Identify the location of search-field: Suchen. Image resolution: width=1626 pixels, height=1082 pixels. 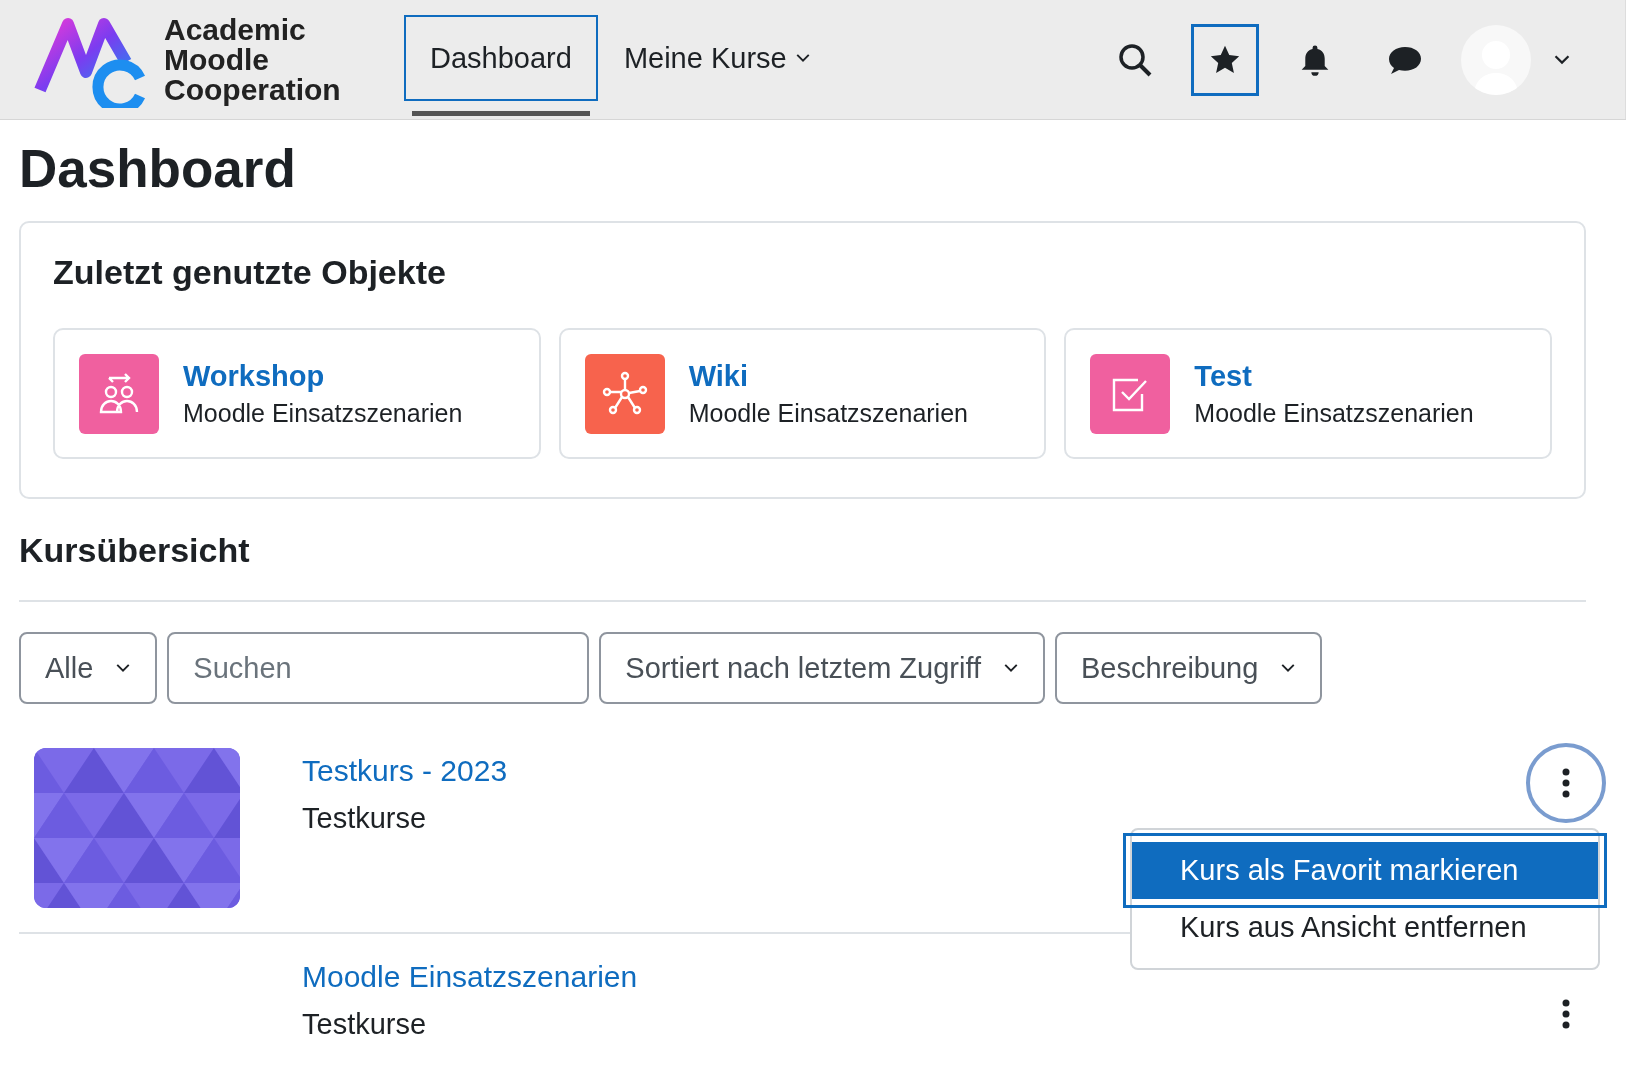
(378, 668).